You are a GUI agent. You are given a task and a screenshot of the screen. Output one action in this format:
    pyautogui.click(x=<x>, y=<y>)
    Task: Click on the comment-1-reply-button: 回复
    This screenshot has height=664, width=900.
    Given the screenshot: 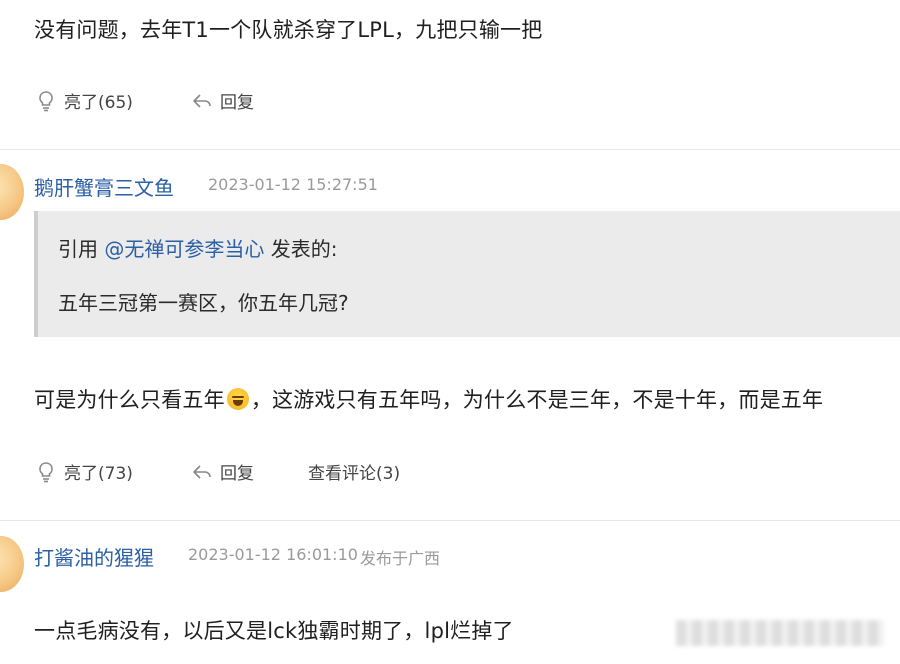 What is the action you would take?
    pyautogui.click(x=223, y=100)
    